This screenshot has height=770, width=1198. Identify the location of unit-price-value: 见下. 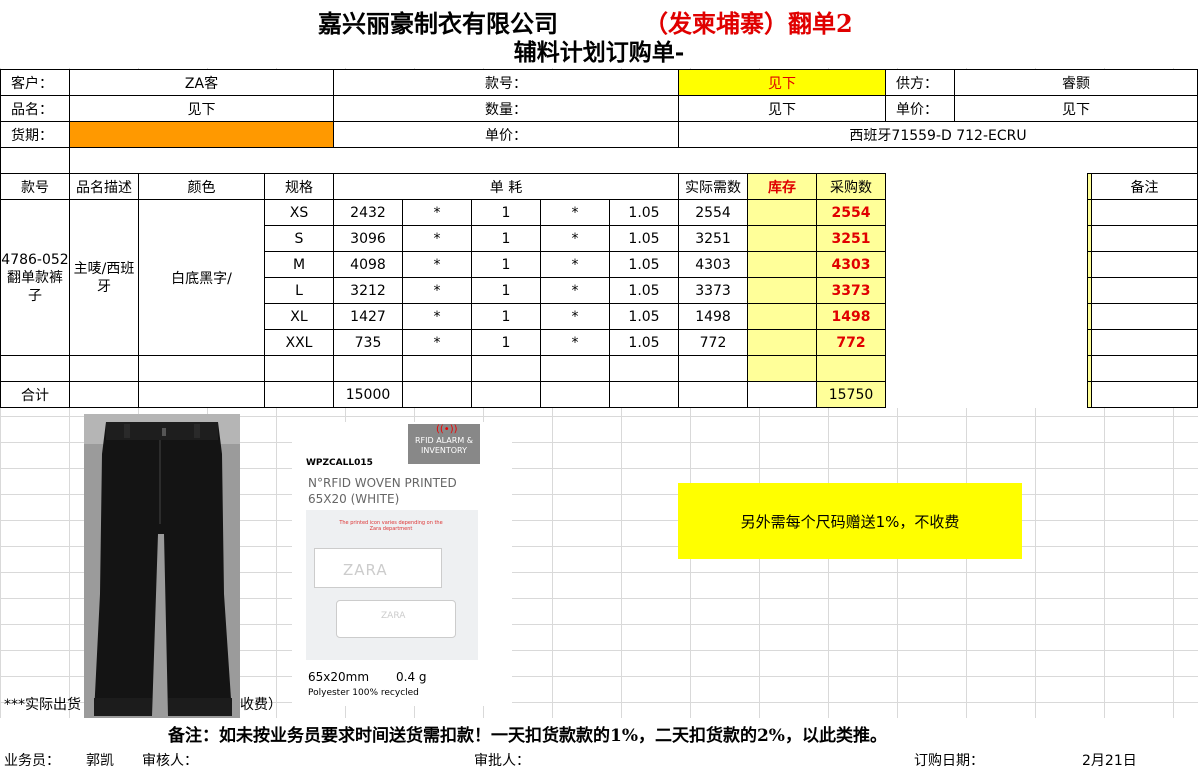
(1076, 108).